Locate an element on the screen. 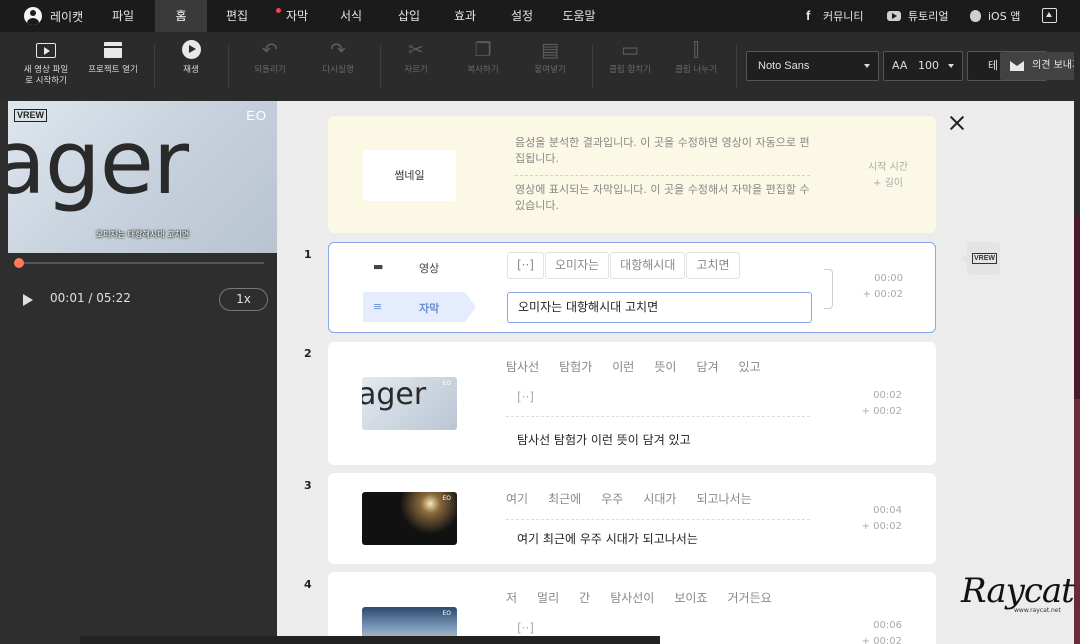 The width and height of the screenshot is (1080, 644). new-video-button: 새 영상 파일로 시작하기 is located at coordinates (46, 63).